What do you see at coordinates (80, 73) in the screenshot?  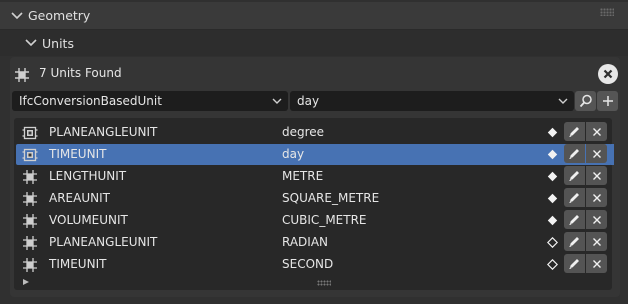 I see `units-found-count: 7 Units Found` at bounding box center [80, 73].